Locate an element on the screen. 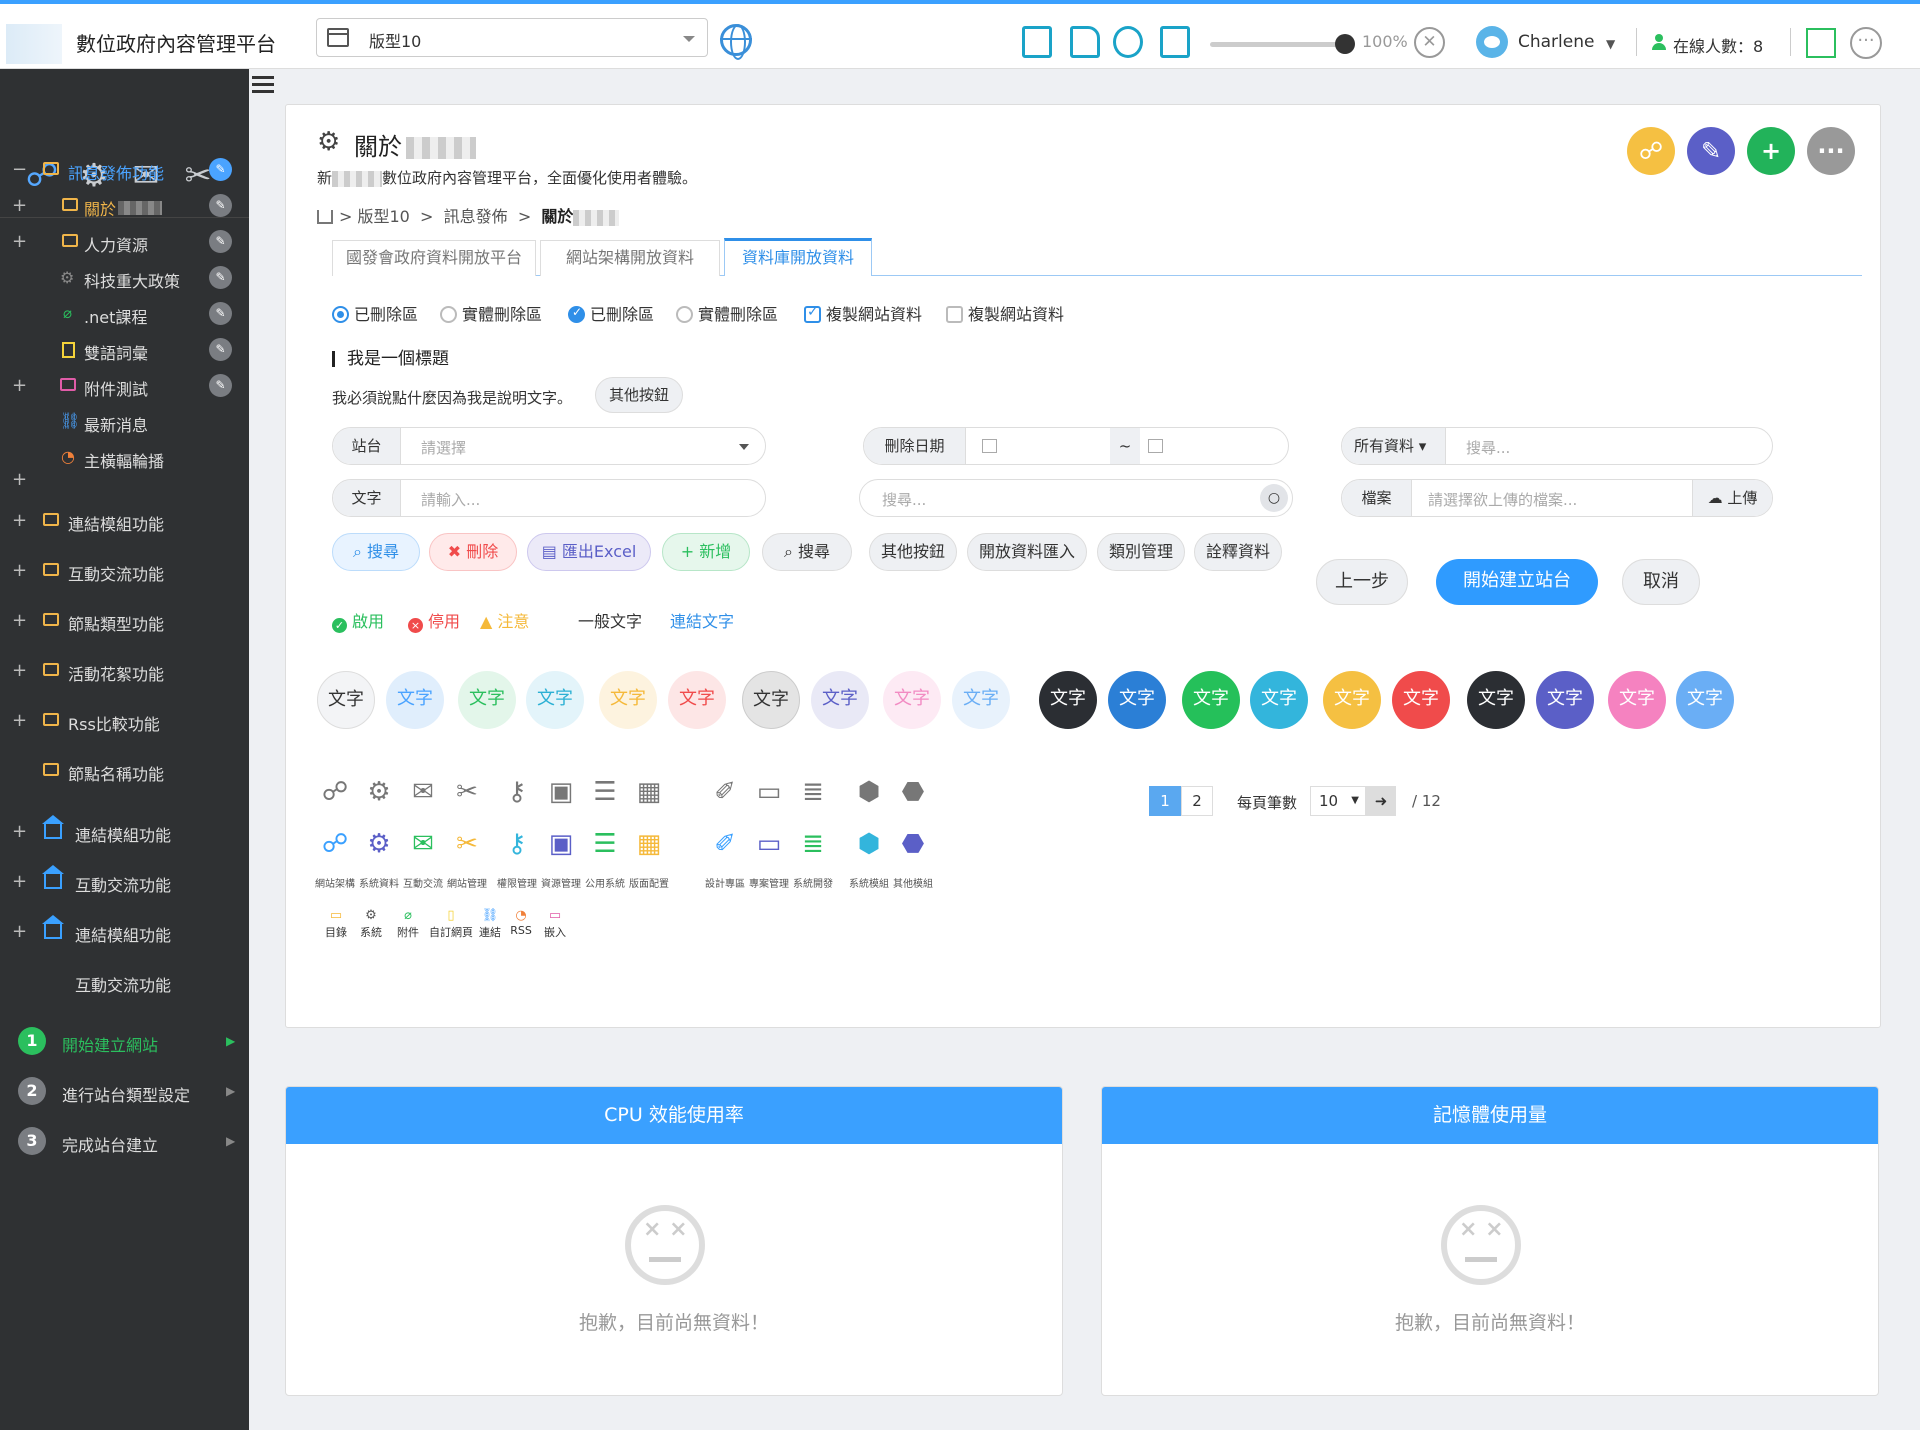 Image resolution: width=1920 pixels, height=1430 pixels. step-2: 2 進行站台類型設定 ▶ is located at coordinates (124, 1092).